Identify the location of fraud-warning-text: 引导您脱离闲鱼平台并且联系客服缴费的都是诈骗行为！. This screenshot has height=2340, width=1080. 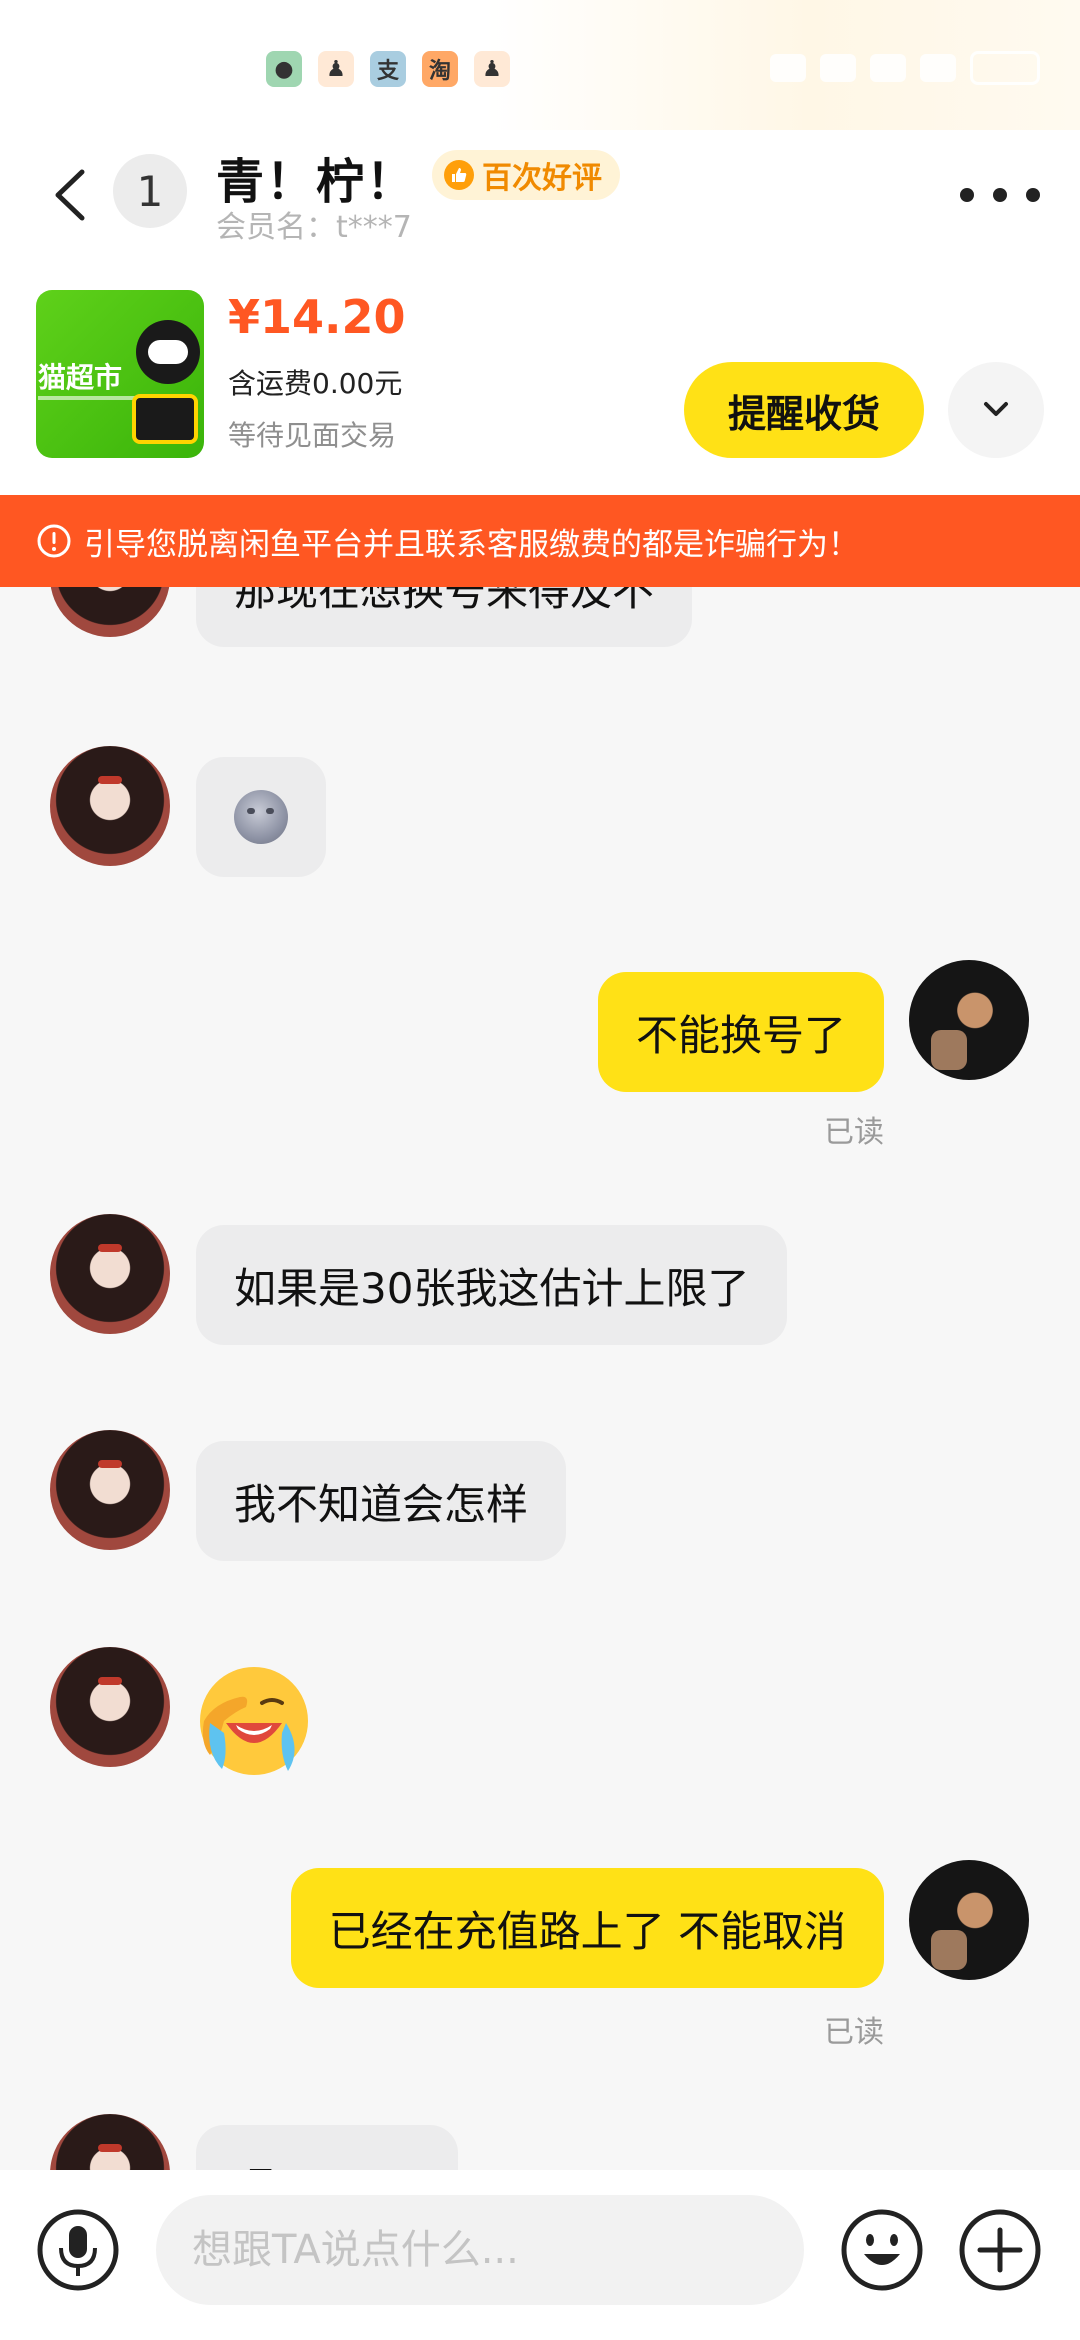
(471, 544).